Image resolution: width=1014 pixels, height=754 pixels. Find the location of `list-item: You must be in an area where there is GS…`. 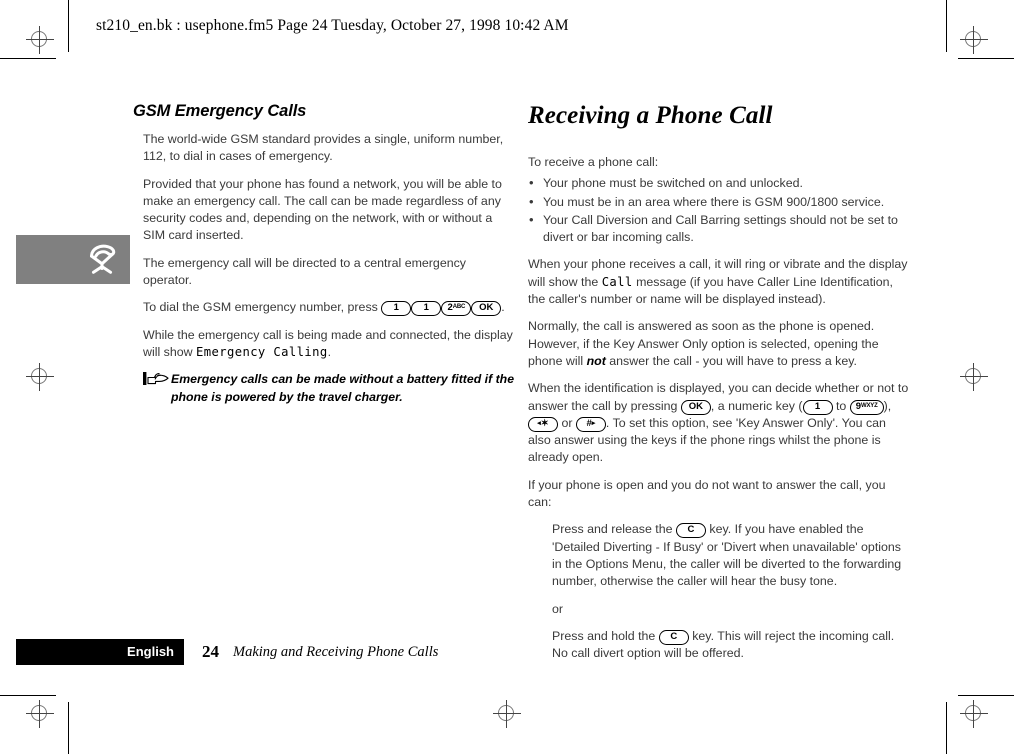

list-item: You must be in an area where there is GS… is located at coordinates (719, 202).